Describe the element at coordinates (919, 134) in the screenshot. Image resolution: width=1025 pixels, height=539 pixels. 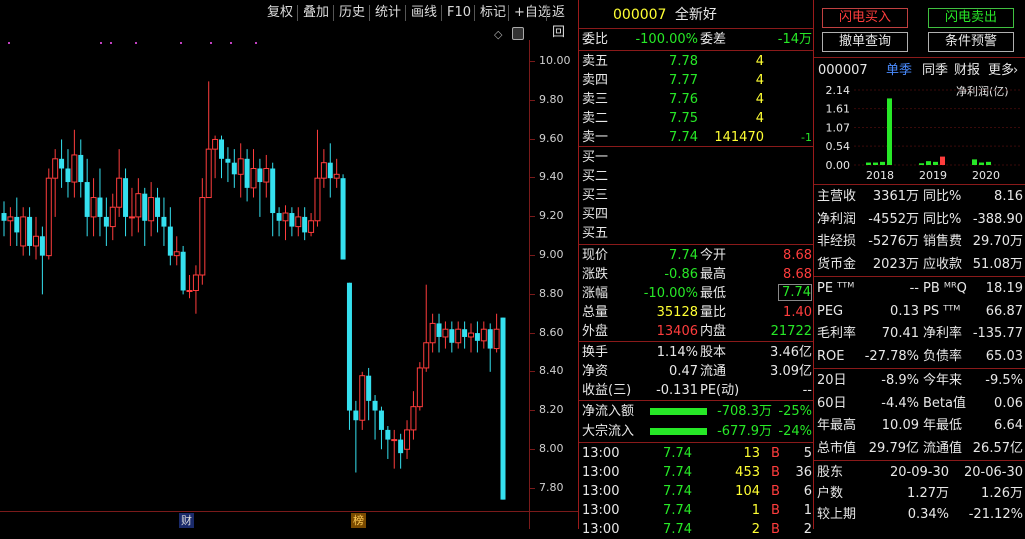
I see `net-profit-chart: 2.14 1.61 1.07 0.54 0.00 2018 2019 2020` at that location.